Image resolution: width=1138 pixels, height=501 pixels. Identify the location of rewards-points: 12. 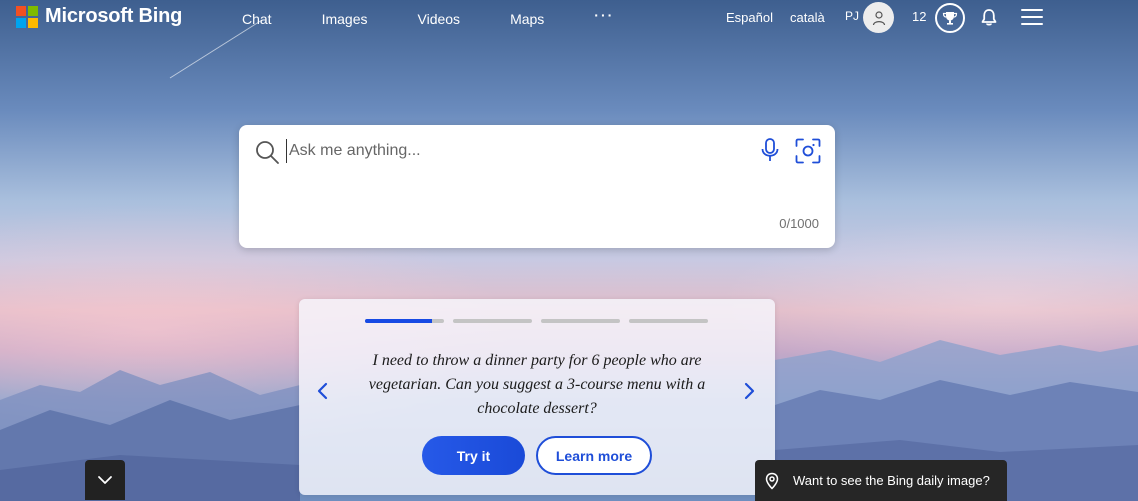
(919, 16).